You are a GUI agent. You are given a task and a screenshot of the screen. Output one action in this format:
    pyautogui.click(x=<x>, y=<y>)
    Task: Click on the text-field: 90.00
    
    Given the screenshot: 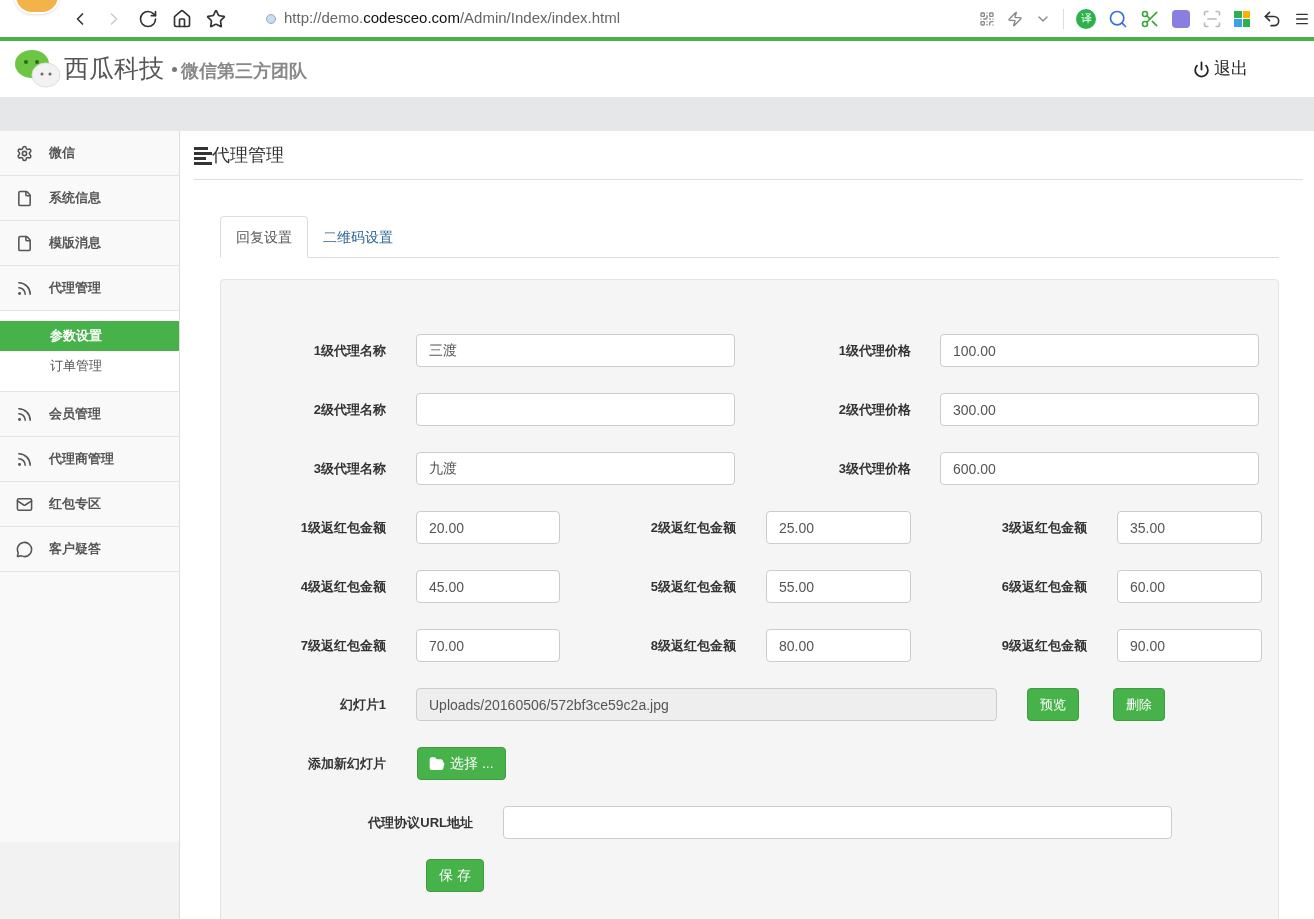 What is the action you would take?
    pyautogui.click(x=1189, y=645)
    